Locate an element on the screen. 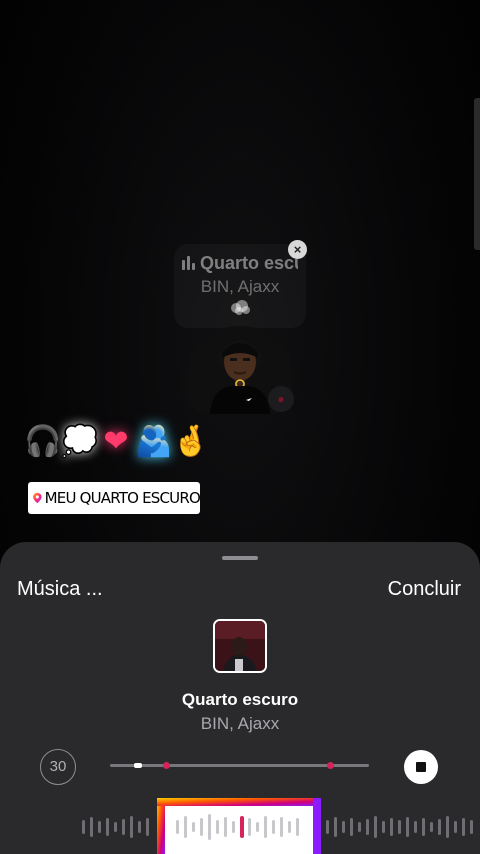 This screenshot has width=480, height=854. playhead is located at coordinates (242, 827).